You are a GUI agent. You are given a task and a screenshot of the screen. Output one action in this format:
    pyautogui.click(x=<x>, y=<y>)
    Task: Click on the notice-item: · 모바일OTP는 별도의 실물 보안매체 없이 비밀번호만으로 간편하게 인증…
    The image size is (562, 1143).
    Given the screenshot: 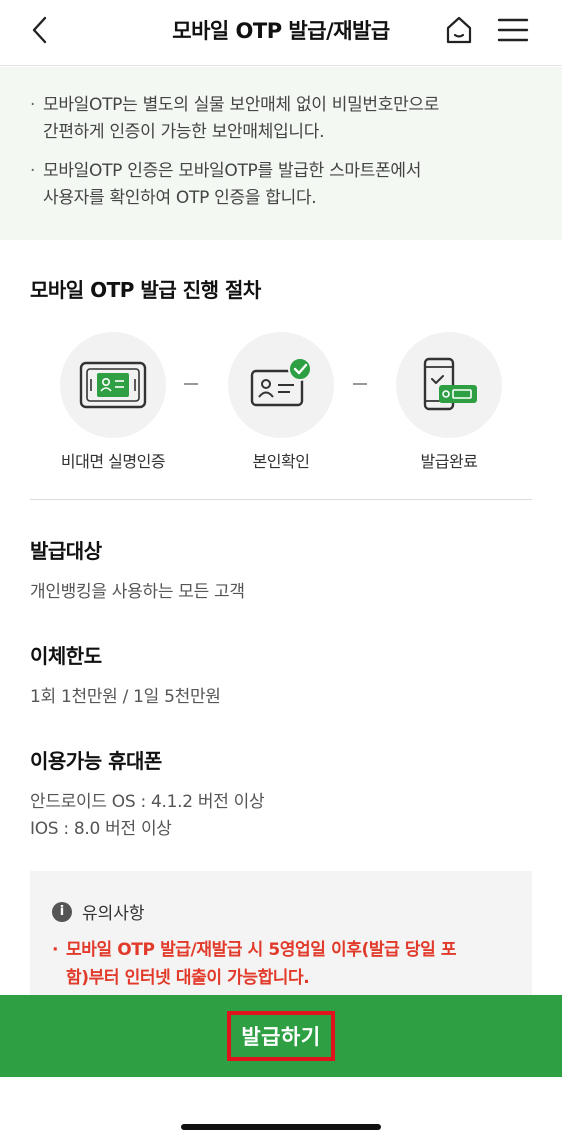 What is the action you would take?
    pyautogui.click(x=281, y=119)
    